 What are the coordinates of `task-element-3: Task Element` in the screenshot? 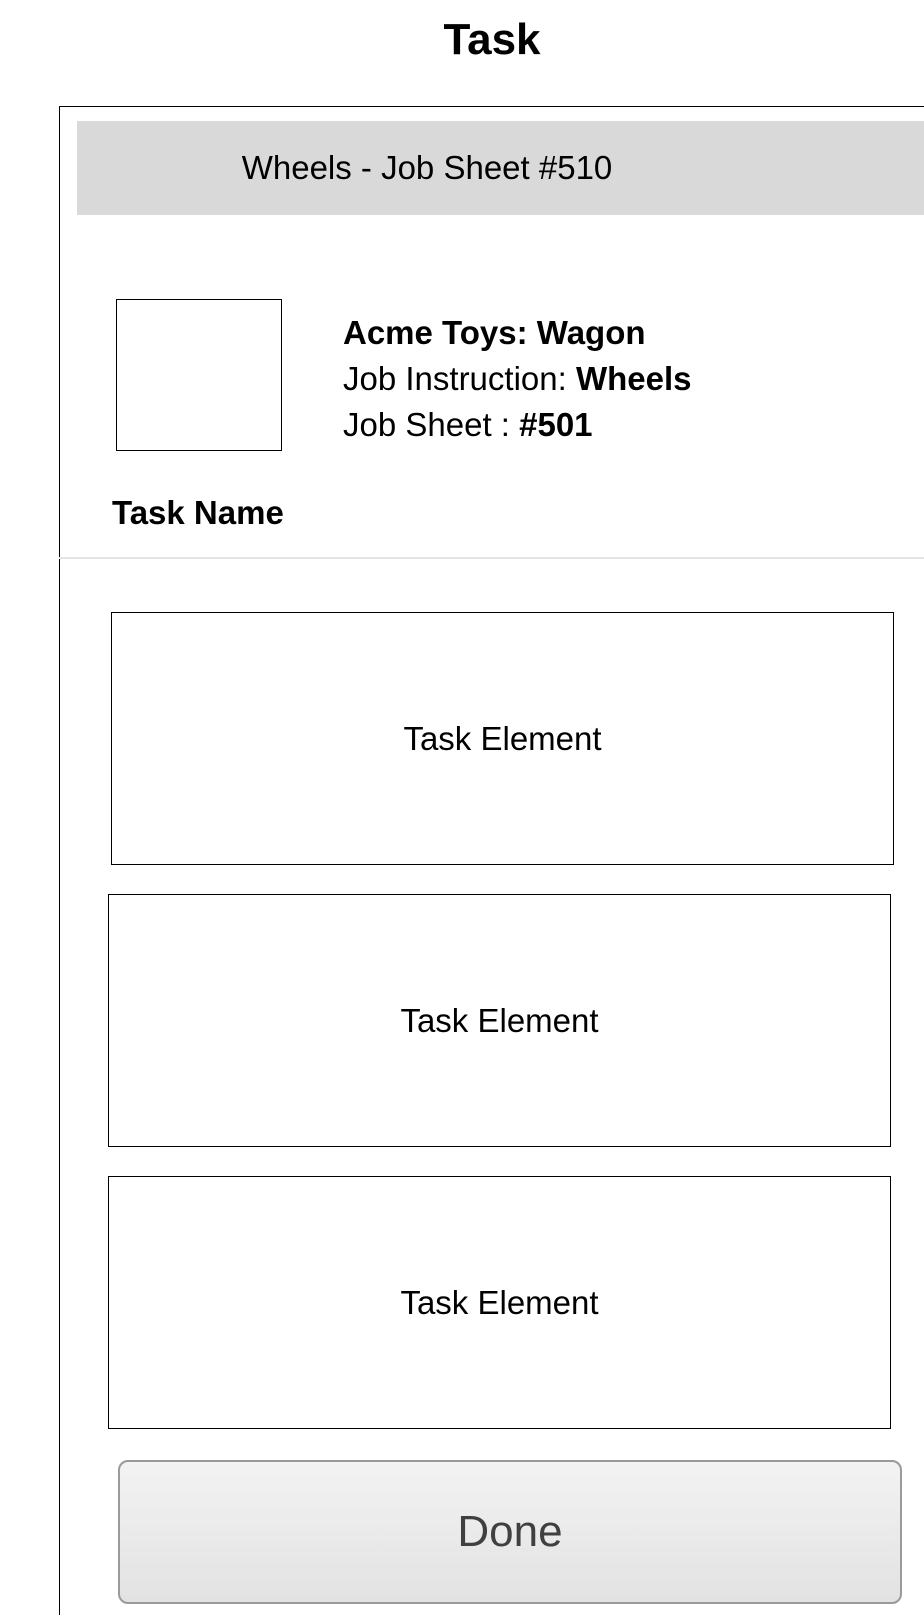 It's located at (499, 1302).